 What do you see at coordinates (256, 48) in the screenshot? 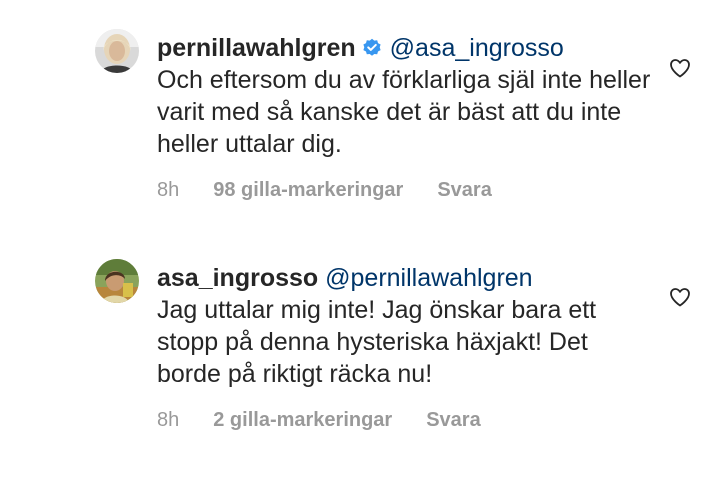
I see `comment-username: pernillawahlgren` at bounding box center [256, 48].